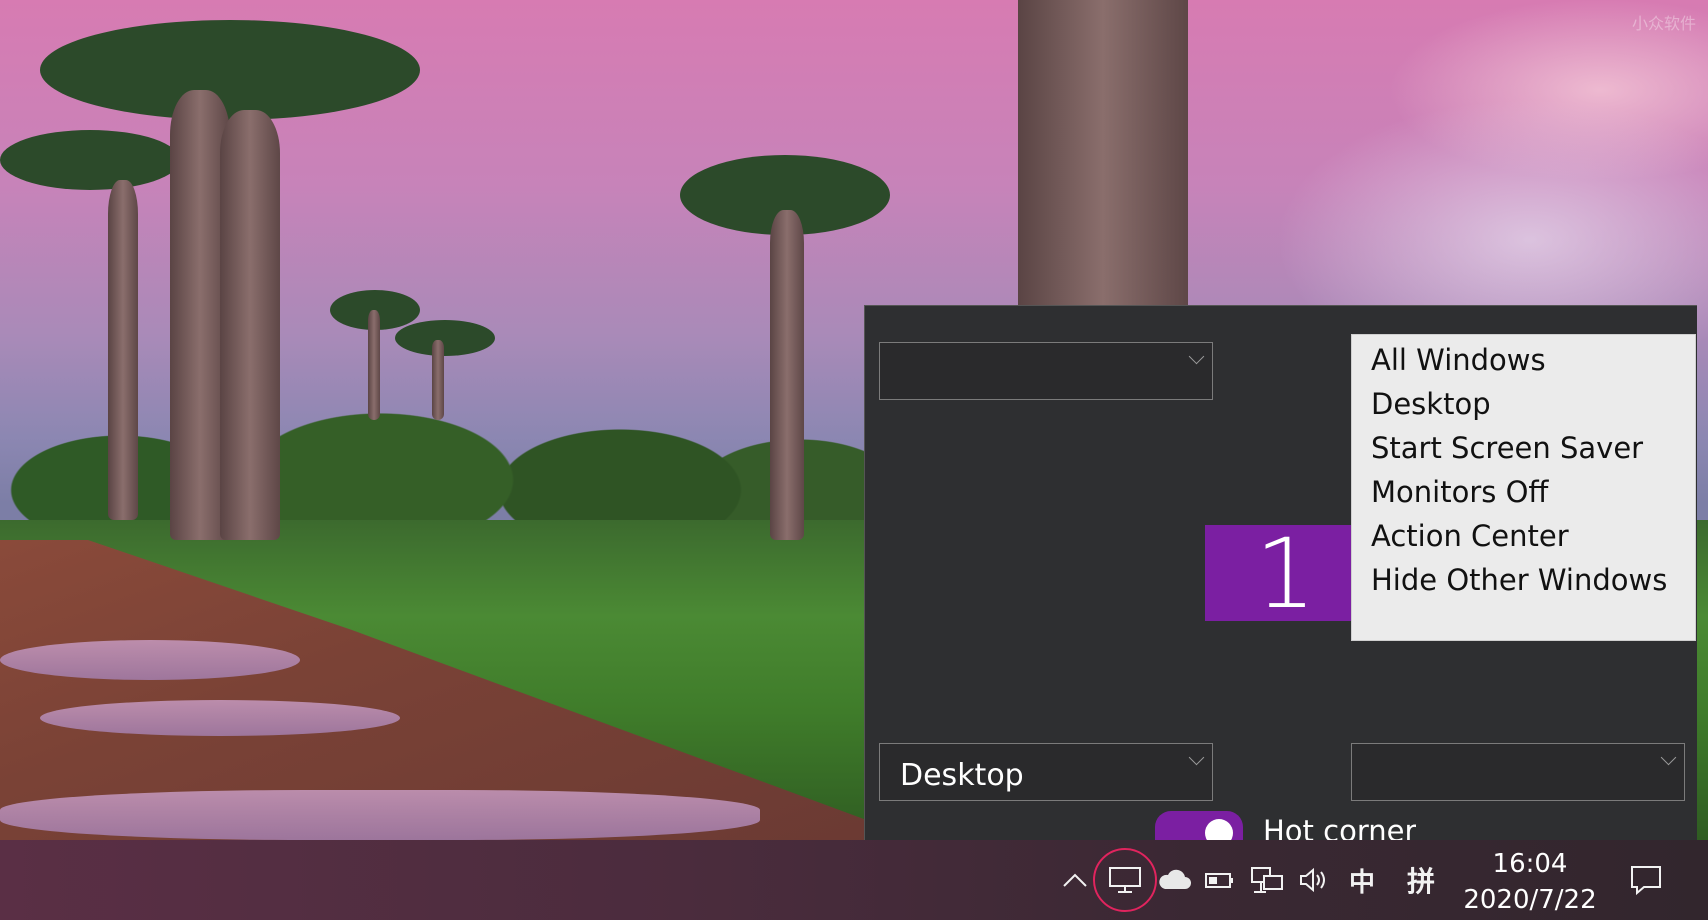 This screenshot has height=920, width=1708. Describe the element at coordinates (1458, 360) in the screenshot. I see `menu-item-all-windows: All Windows` at that location.